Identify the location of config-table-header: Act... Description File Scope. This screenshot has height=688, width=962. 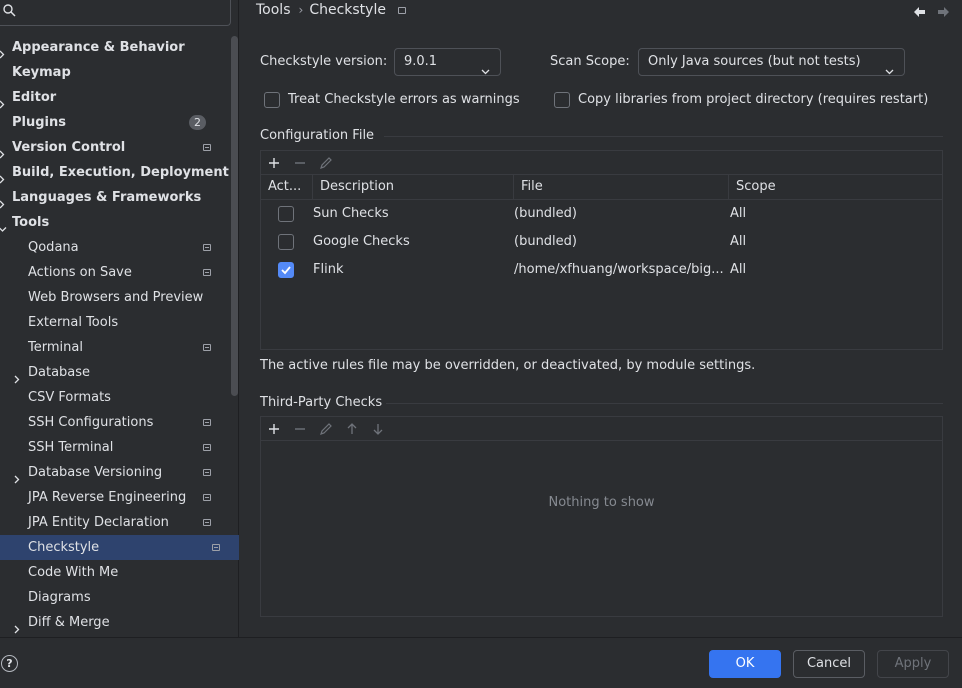
(601, 187).